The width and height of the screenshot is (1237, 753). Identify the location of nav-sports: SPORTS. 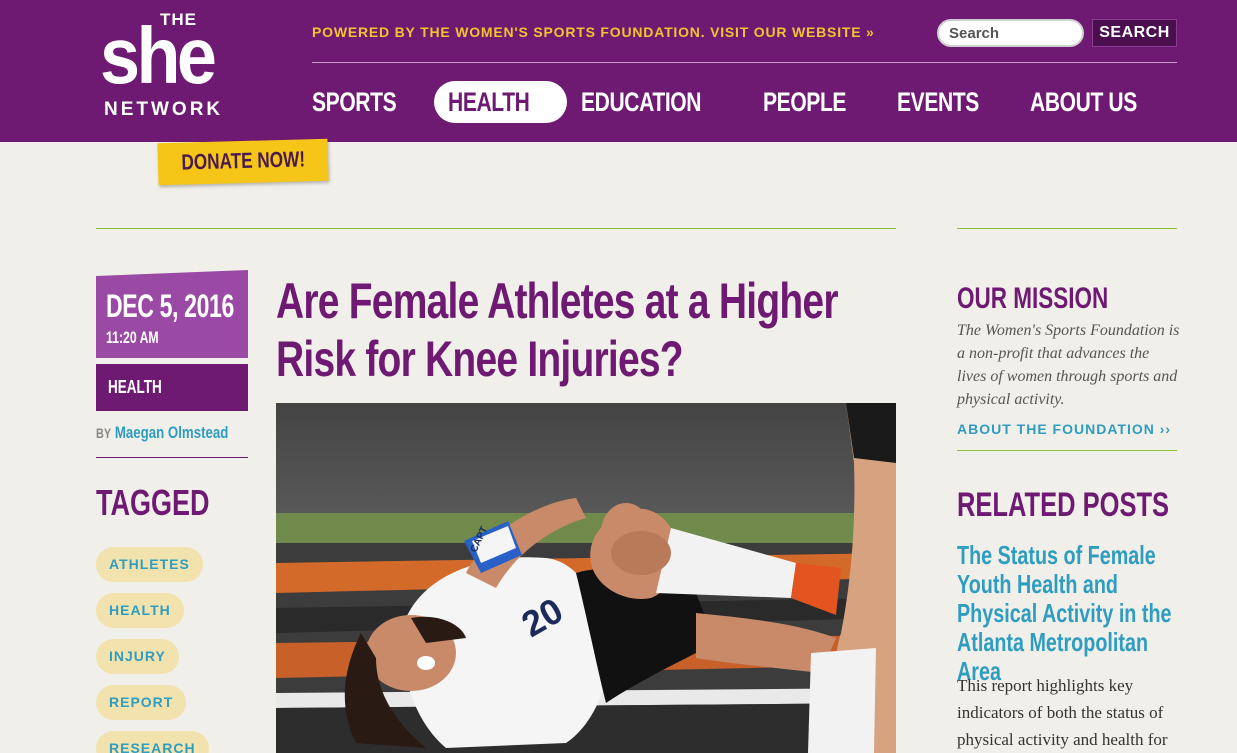
(366, 102).